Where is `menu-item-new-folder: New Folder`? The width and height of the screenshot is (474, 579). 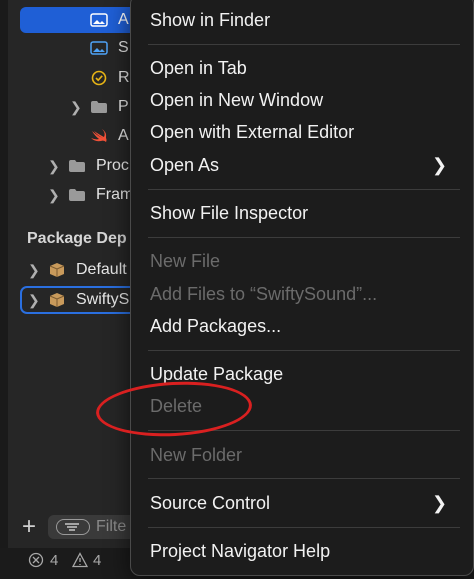 menu-item-new-folder: New Folder is located at coordinates (196, 455).